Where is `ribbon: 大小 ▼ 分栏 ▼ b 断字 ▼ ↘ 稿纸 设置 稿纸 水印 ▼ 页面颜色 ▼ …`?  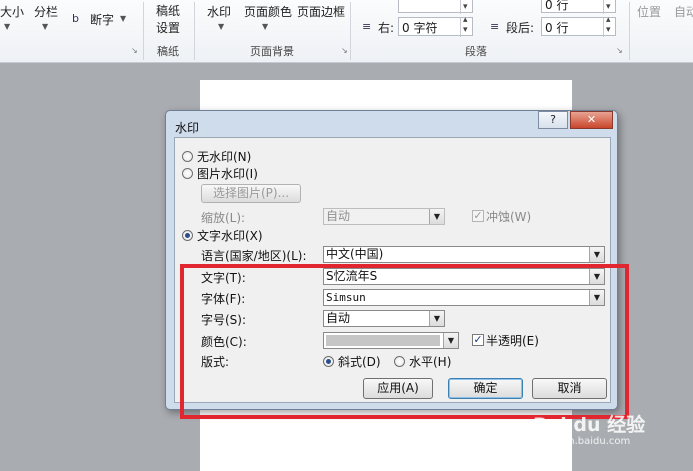 ribbon: 大小 ▼ 分栏 ▼ b 断字 ▼ ↘ 稿纸 设置 稿纸 水印 ▼ 页面颜色 ▼ … is located at coordinates (346, 31).